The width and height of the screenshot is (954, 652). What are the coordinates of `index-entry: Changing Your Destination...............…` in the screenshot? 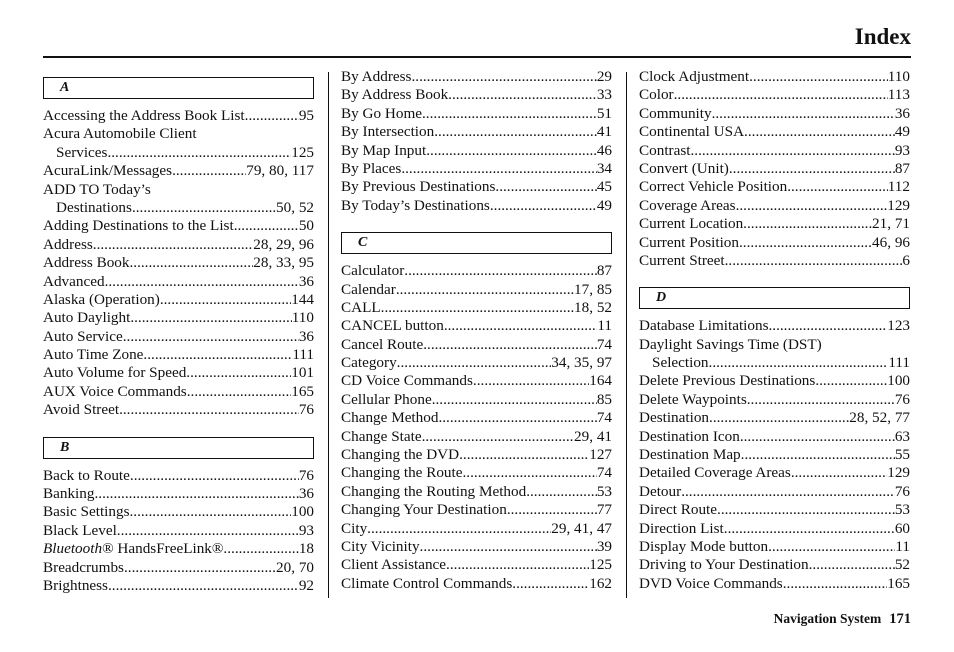 It's located at (476, 510).